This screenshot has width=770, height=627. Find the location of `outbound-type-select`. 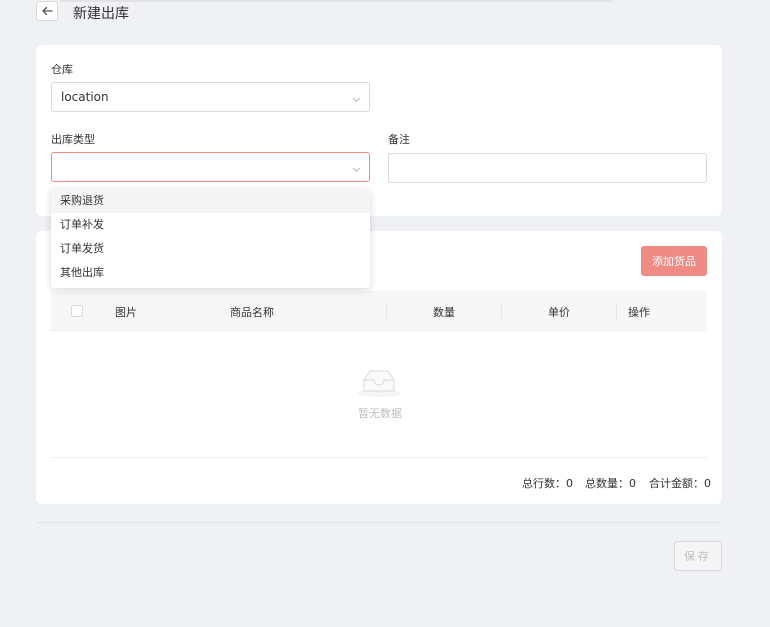

outbound-type-select is located at coordinates (210, 167).